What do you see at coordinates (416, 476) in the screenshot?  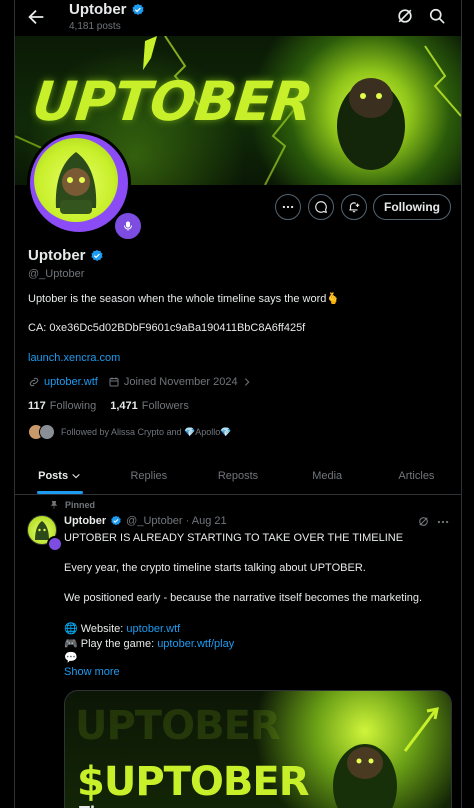 I see `tab-articles: Articles` at bounding box center [416, 476].